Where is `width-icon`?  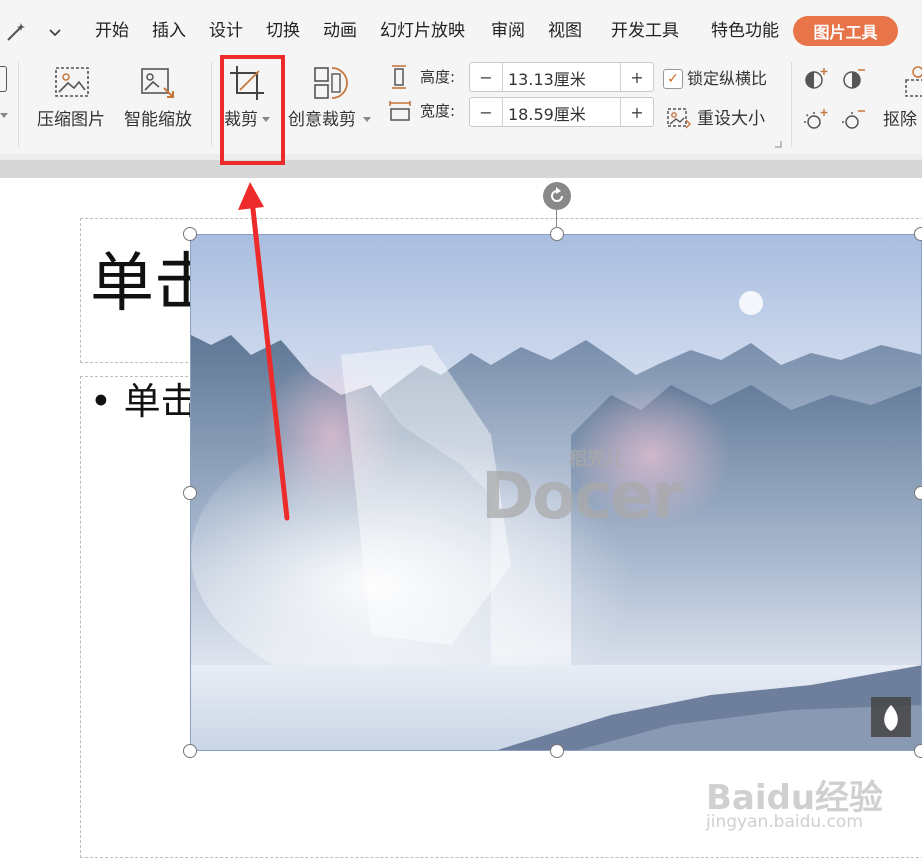 width-icon is located at coordinates (400, 111).